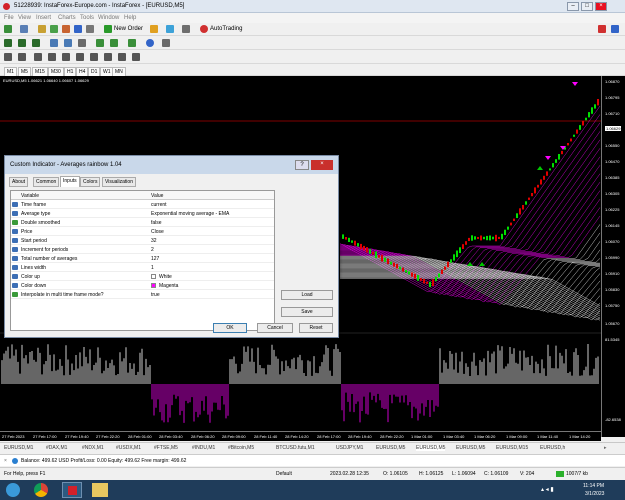 The width and height of the screenshot is (625, 500). What do you see at coordinates (284, 474) in the screenshot?
I see `profile-name: Default` at bounding box center [284, 474].